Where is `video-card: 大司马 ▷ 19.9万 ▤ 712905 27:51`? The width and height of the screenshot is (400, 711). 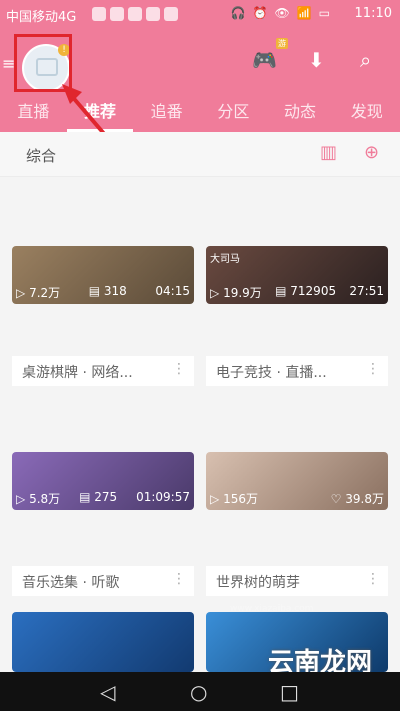
video-card: 大司马 ▷ 19.9万 ▤ 712905 27:51 is located at coordinates (297, 275).